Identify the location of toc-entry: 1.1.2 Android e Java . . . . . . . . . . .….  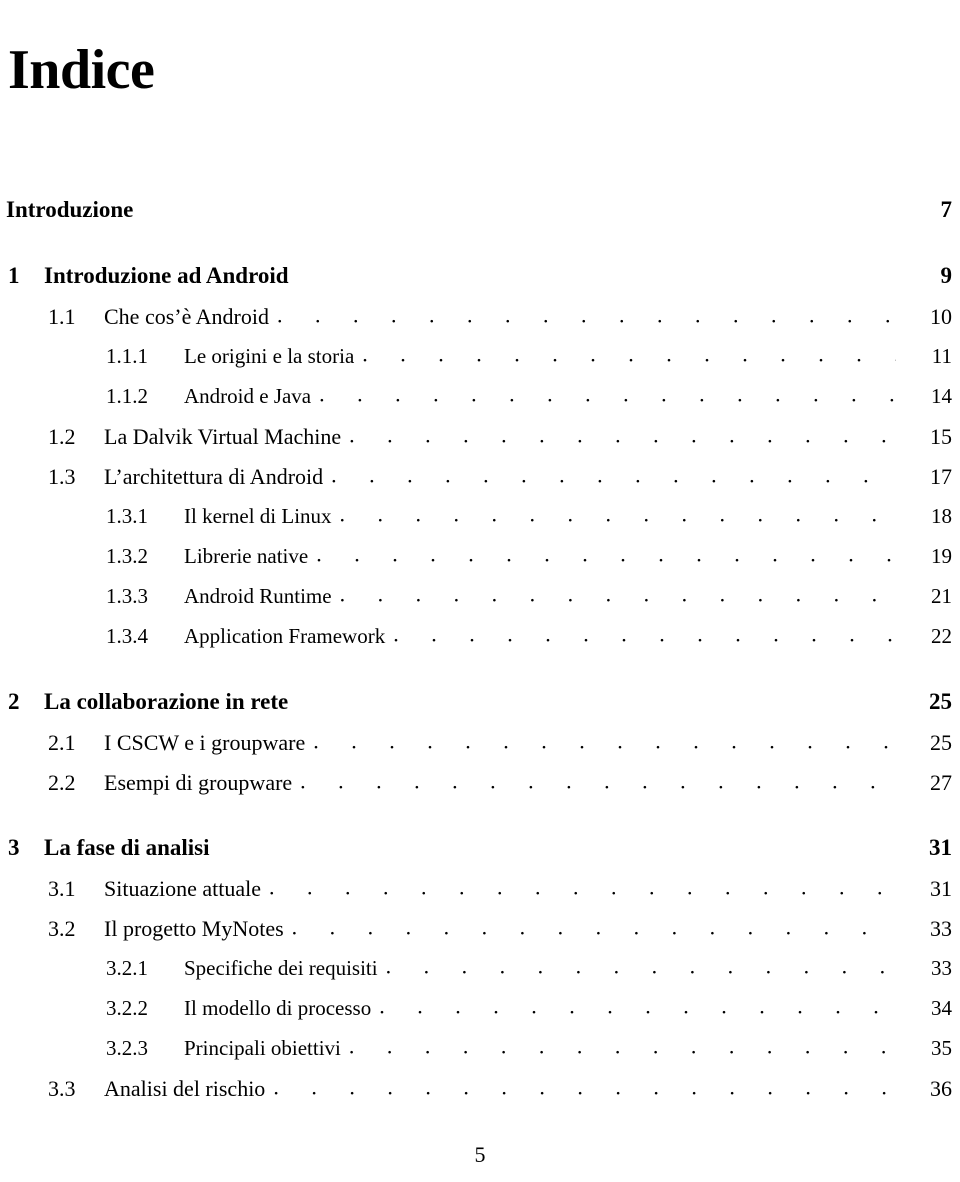
(479, 404).